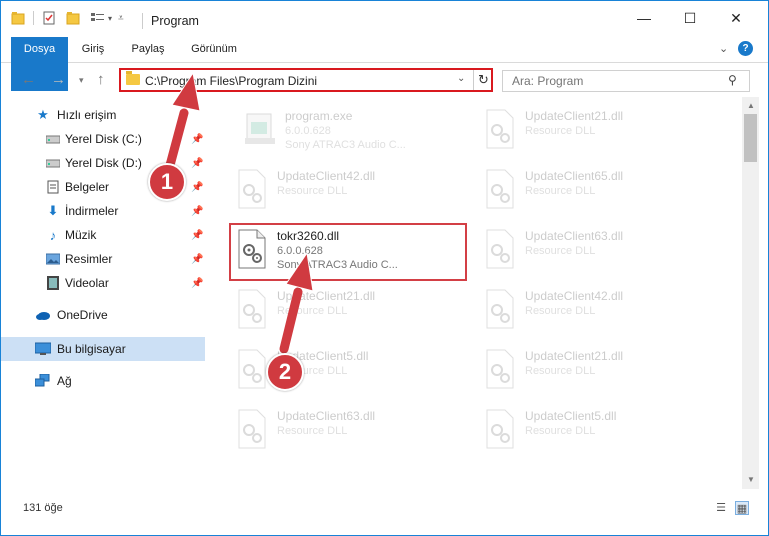 Image resolution: width=769 pixels, height=536 pixels. Describe the element at coordinates (148, 49) in the screenshot. I see `tab-share: Paylaş` at that location.